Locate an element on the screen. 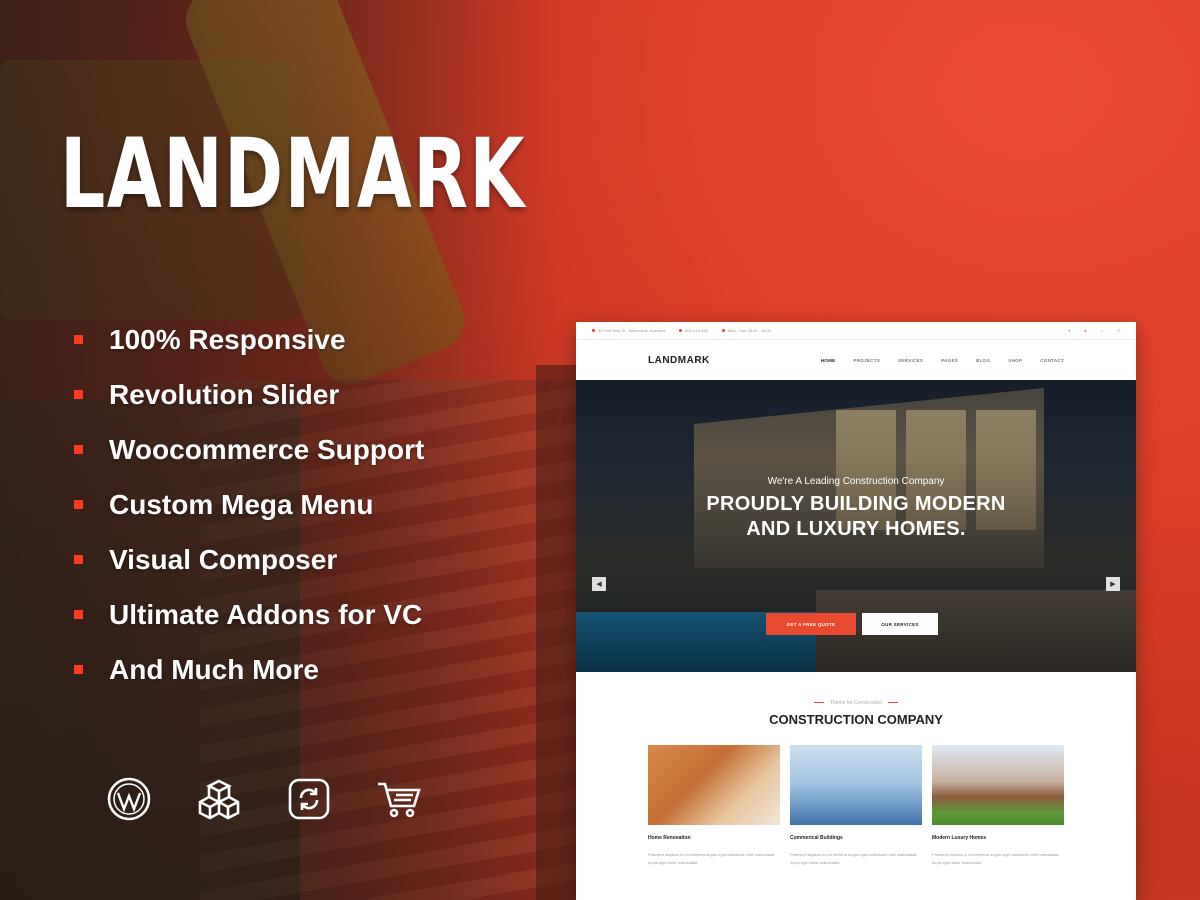 This screenshot has height=900, width=1200. feature-item: 100% Responsive is located at coordinates (249, 339).